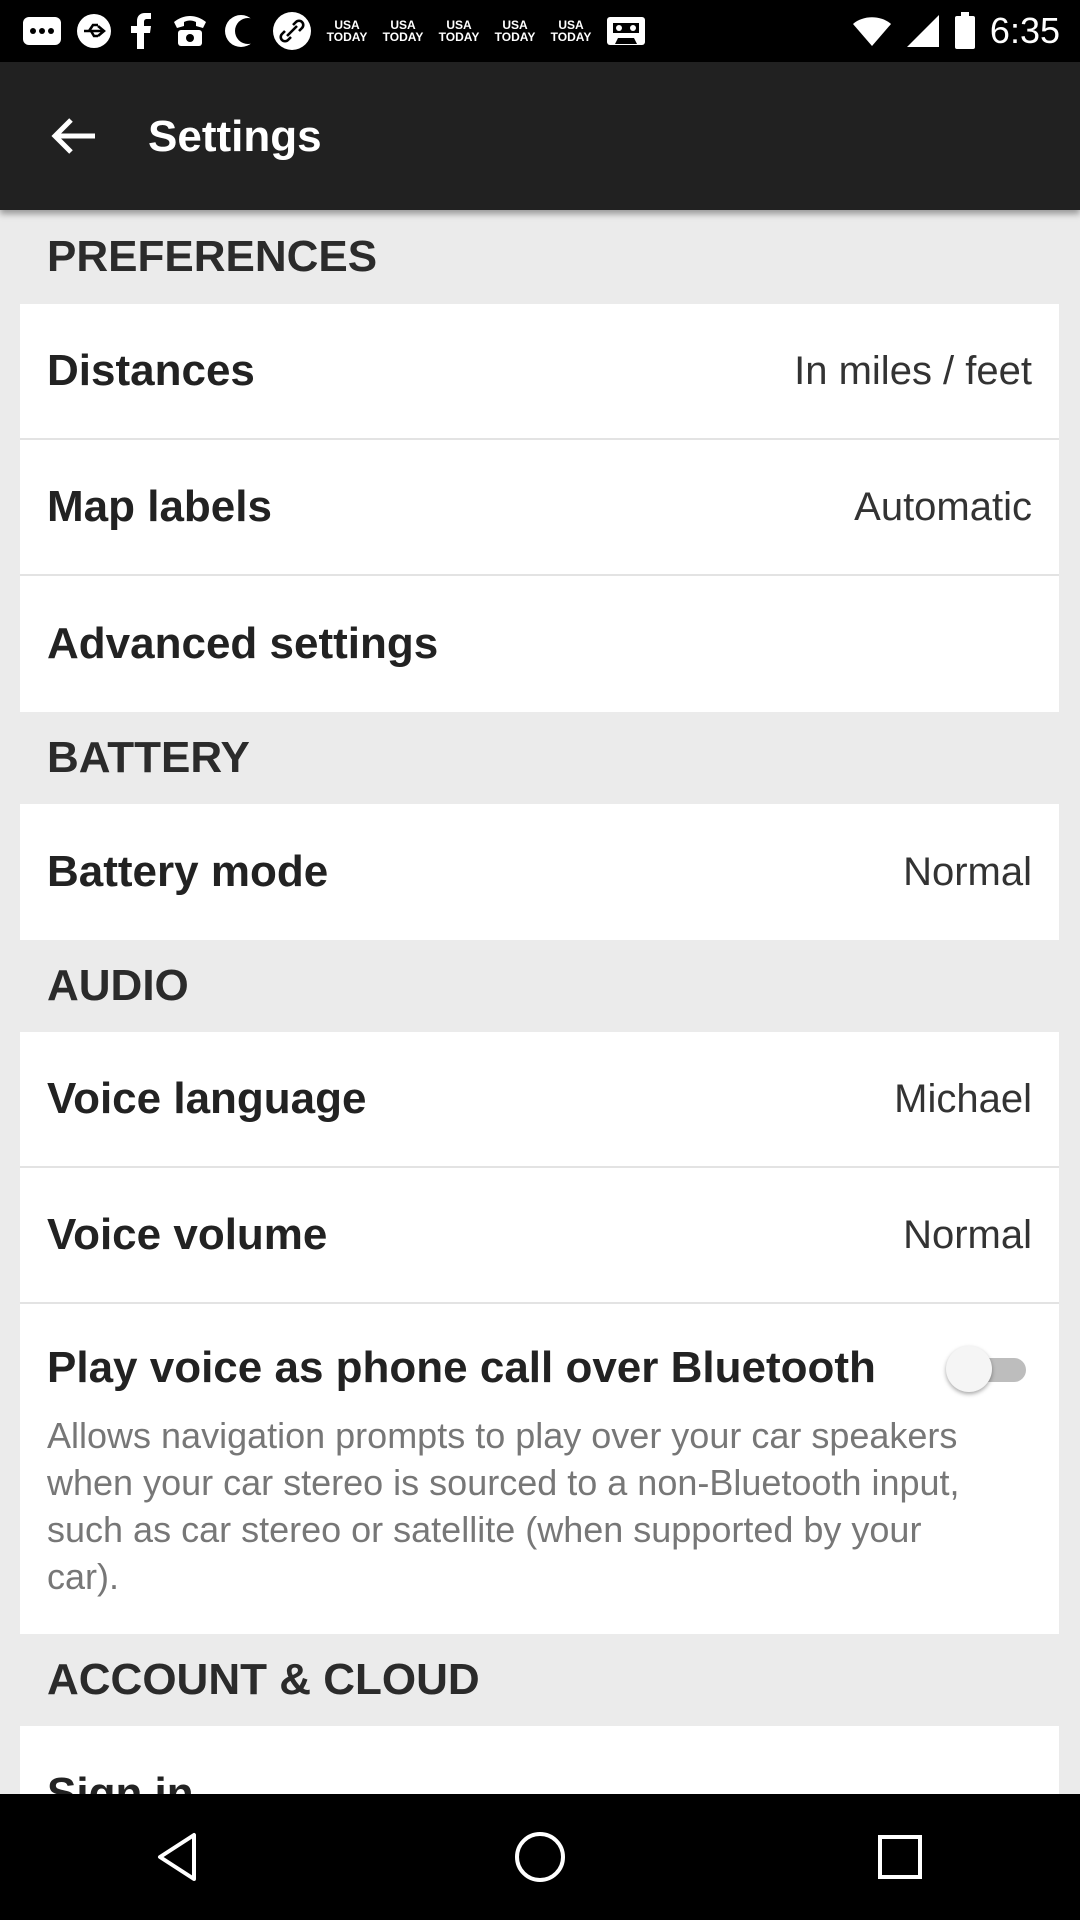 Image resolution: width=1080 pixels, height=1920 pixels. What do you see at coordinates (235, 136) in the screenshot?
I see `page-title: Settings` at bounding box center [235, 136].